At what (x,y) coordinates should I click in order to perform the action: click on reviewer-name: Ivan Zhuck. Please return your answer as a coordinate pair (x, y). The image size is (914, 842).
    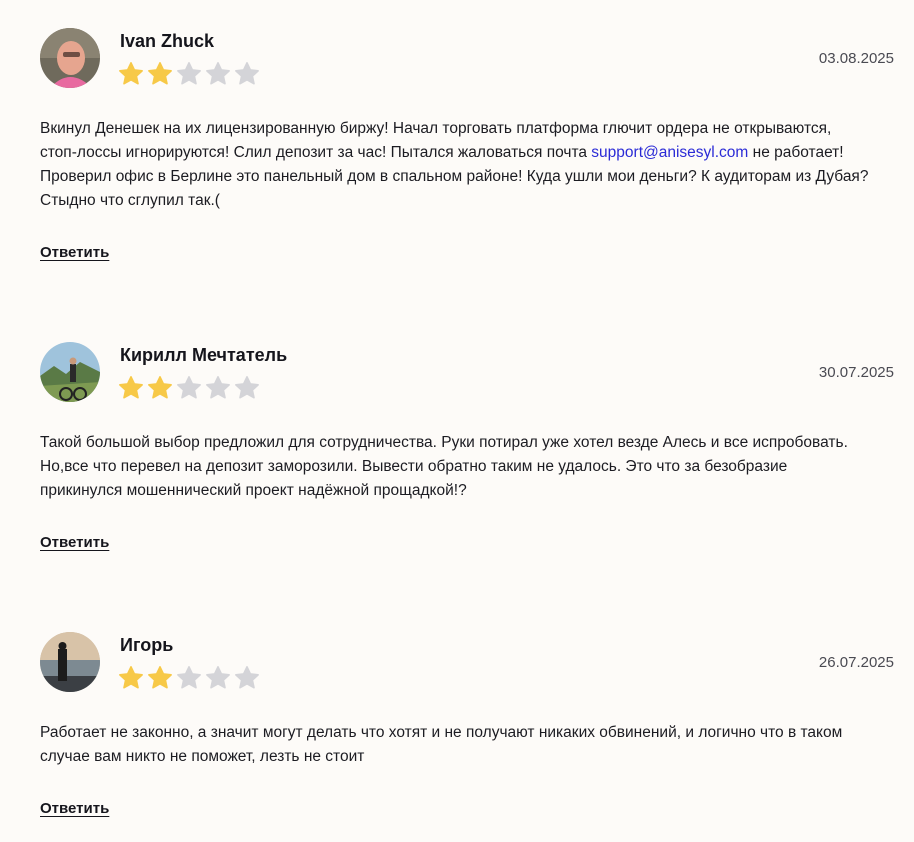
    Looking at the image, I should click on (167, 41).